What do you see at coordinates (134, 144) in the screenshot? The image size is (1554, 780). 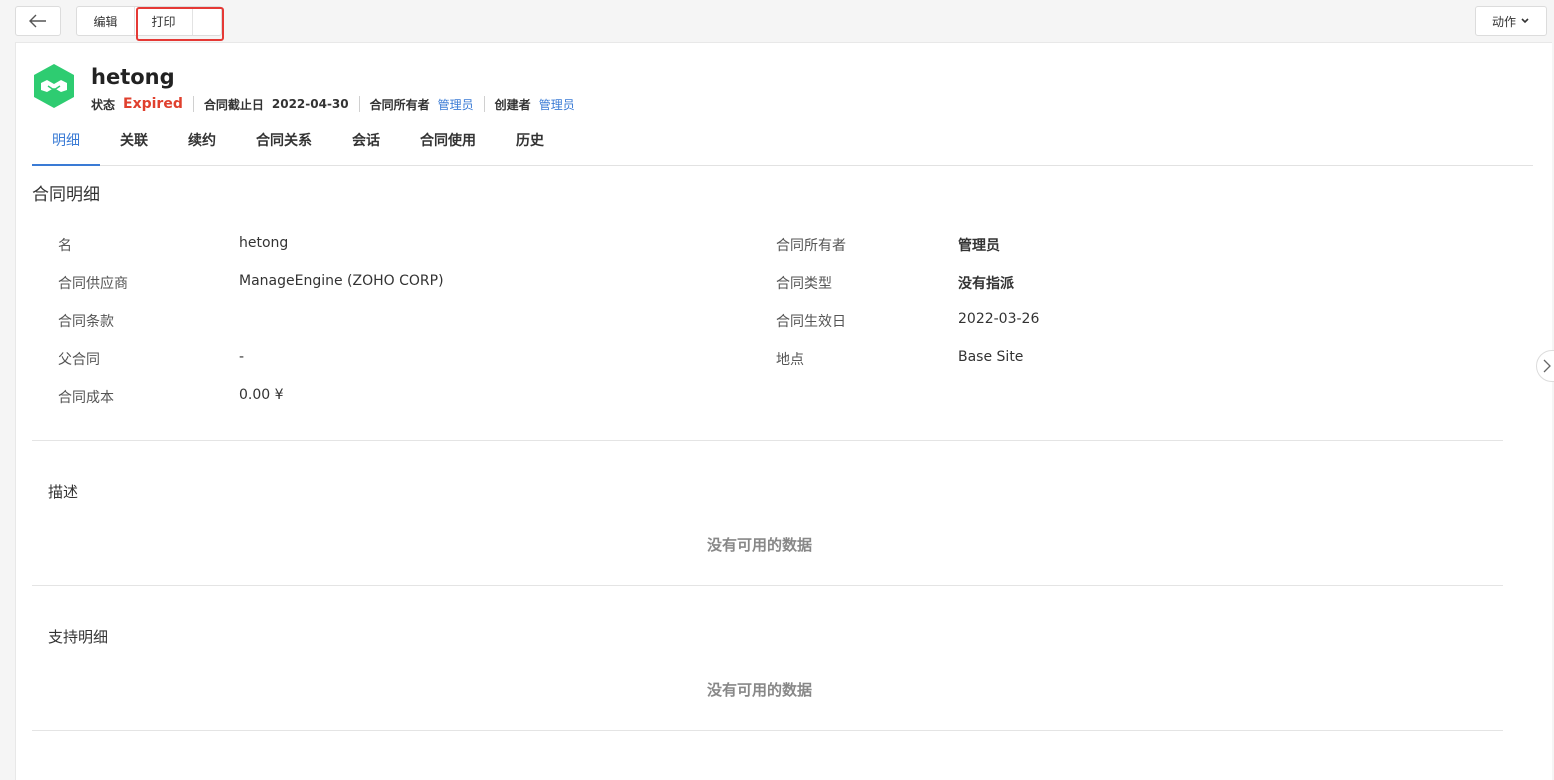 I see `tab-associations: 关联` at bounding box center [134, 144].